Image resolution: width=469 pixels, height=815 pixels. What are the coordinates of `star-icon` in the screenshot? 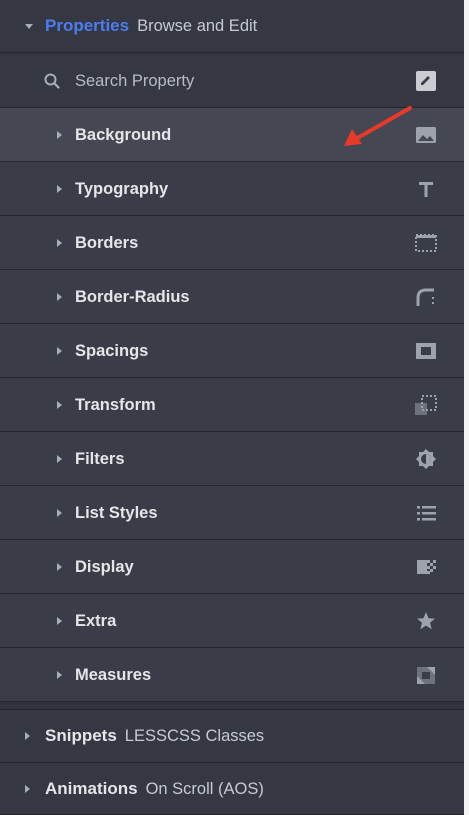 It's located at (426, 621).